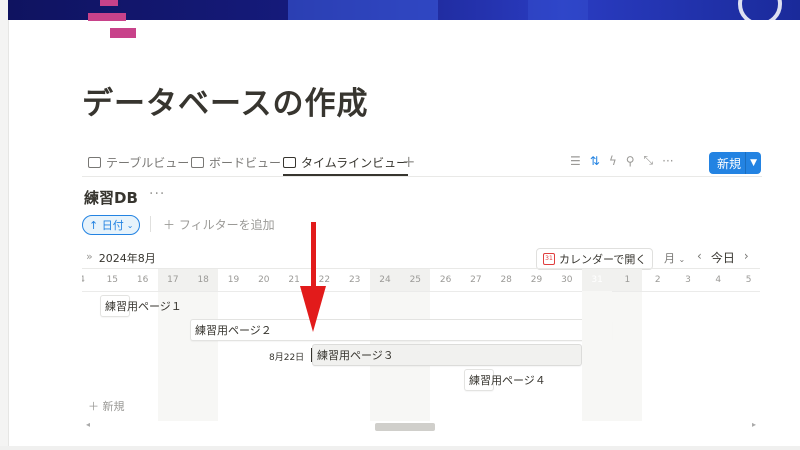 The image size is (800, 450). I want to click on day-label: 15, so click(112, 280).